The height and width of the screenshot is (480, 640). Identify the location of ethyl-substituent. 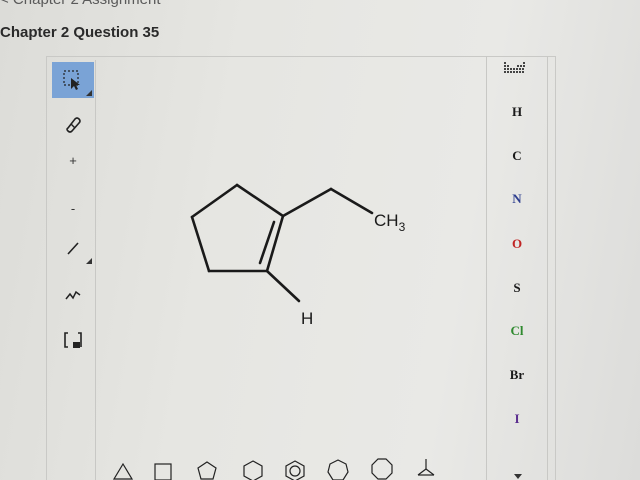
(327, 202).